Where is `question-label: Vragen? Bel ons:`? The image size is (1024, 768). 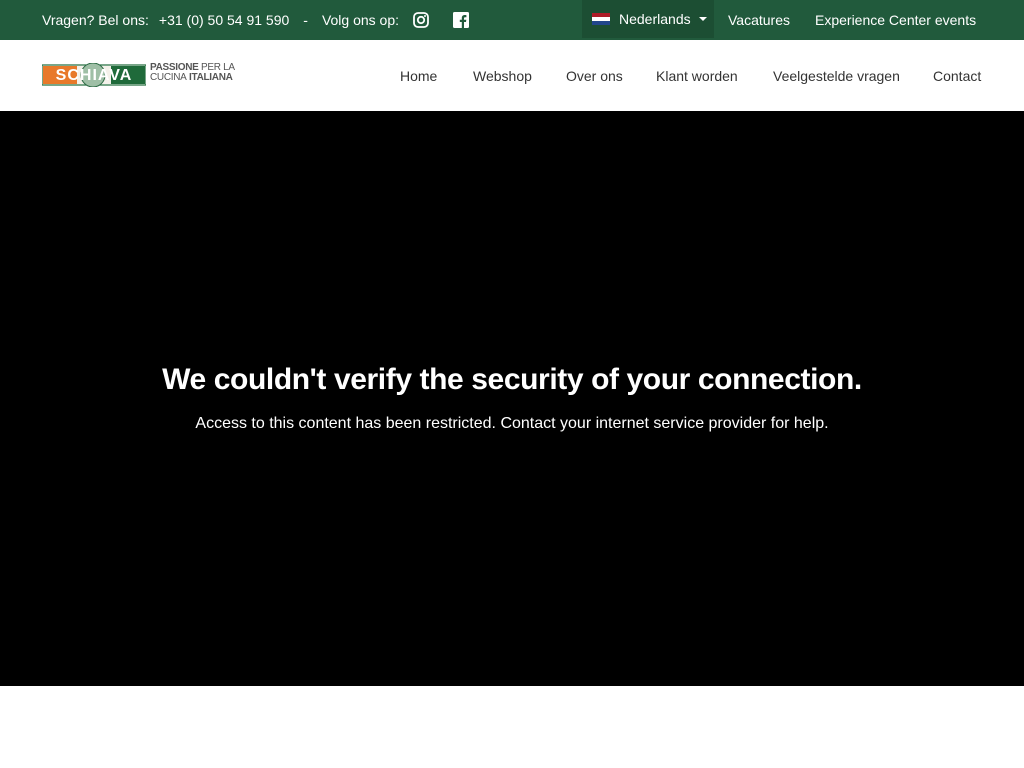
question-label: Vragen? Bel ons: is located at coordinates (95, 20).